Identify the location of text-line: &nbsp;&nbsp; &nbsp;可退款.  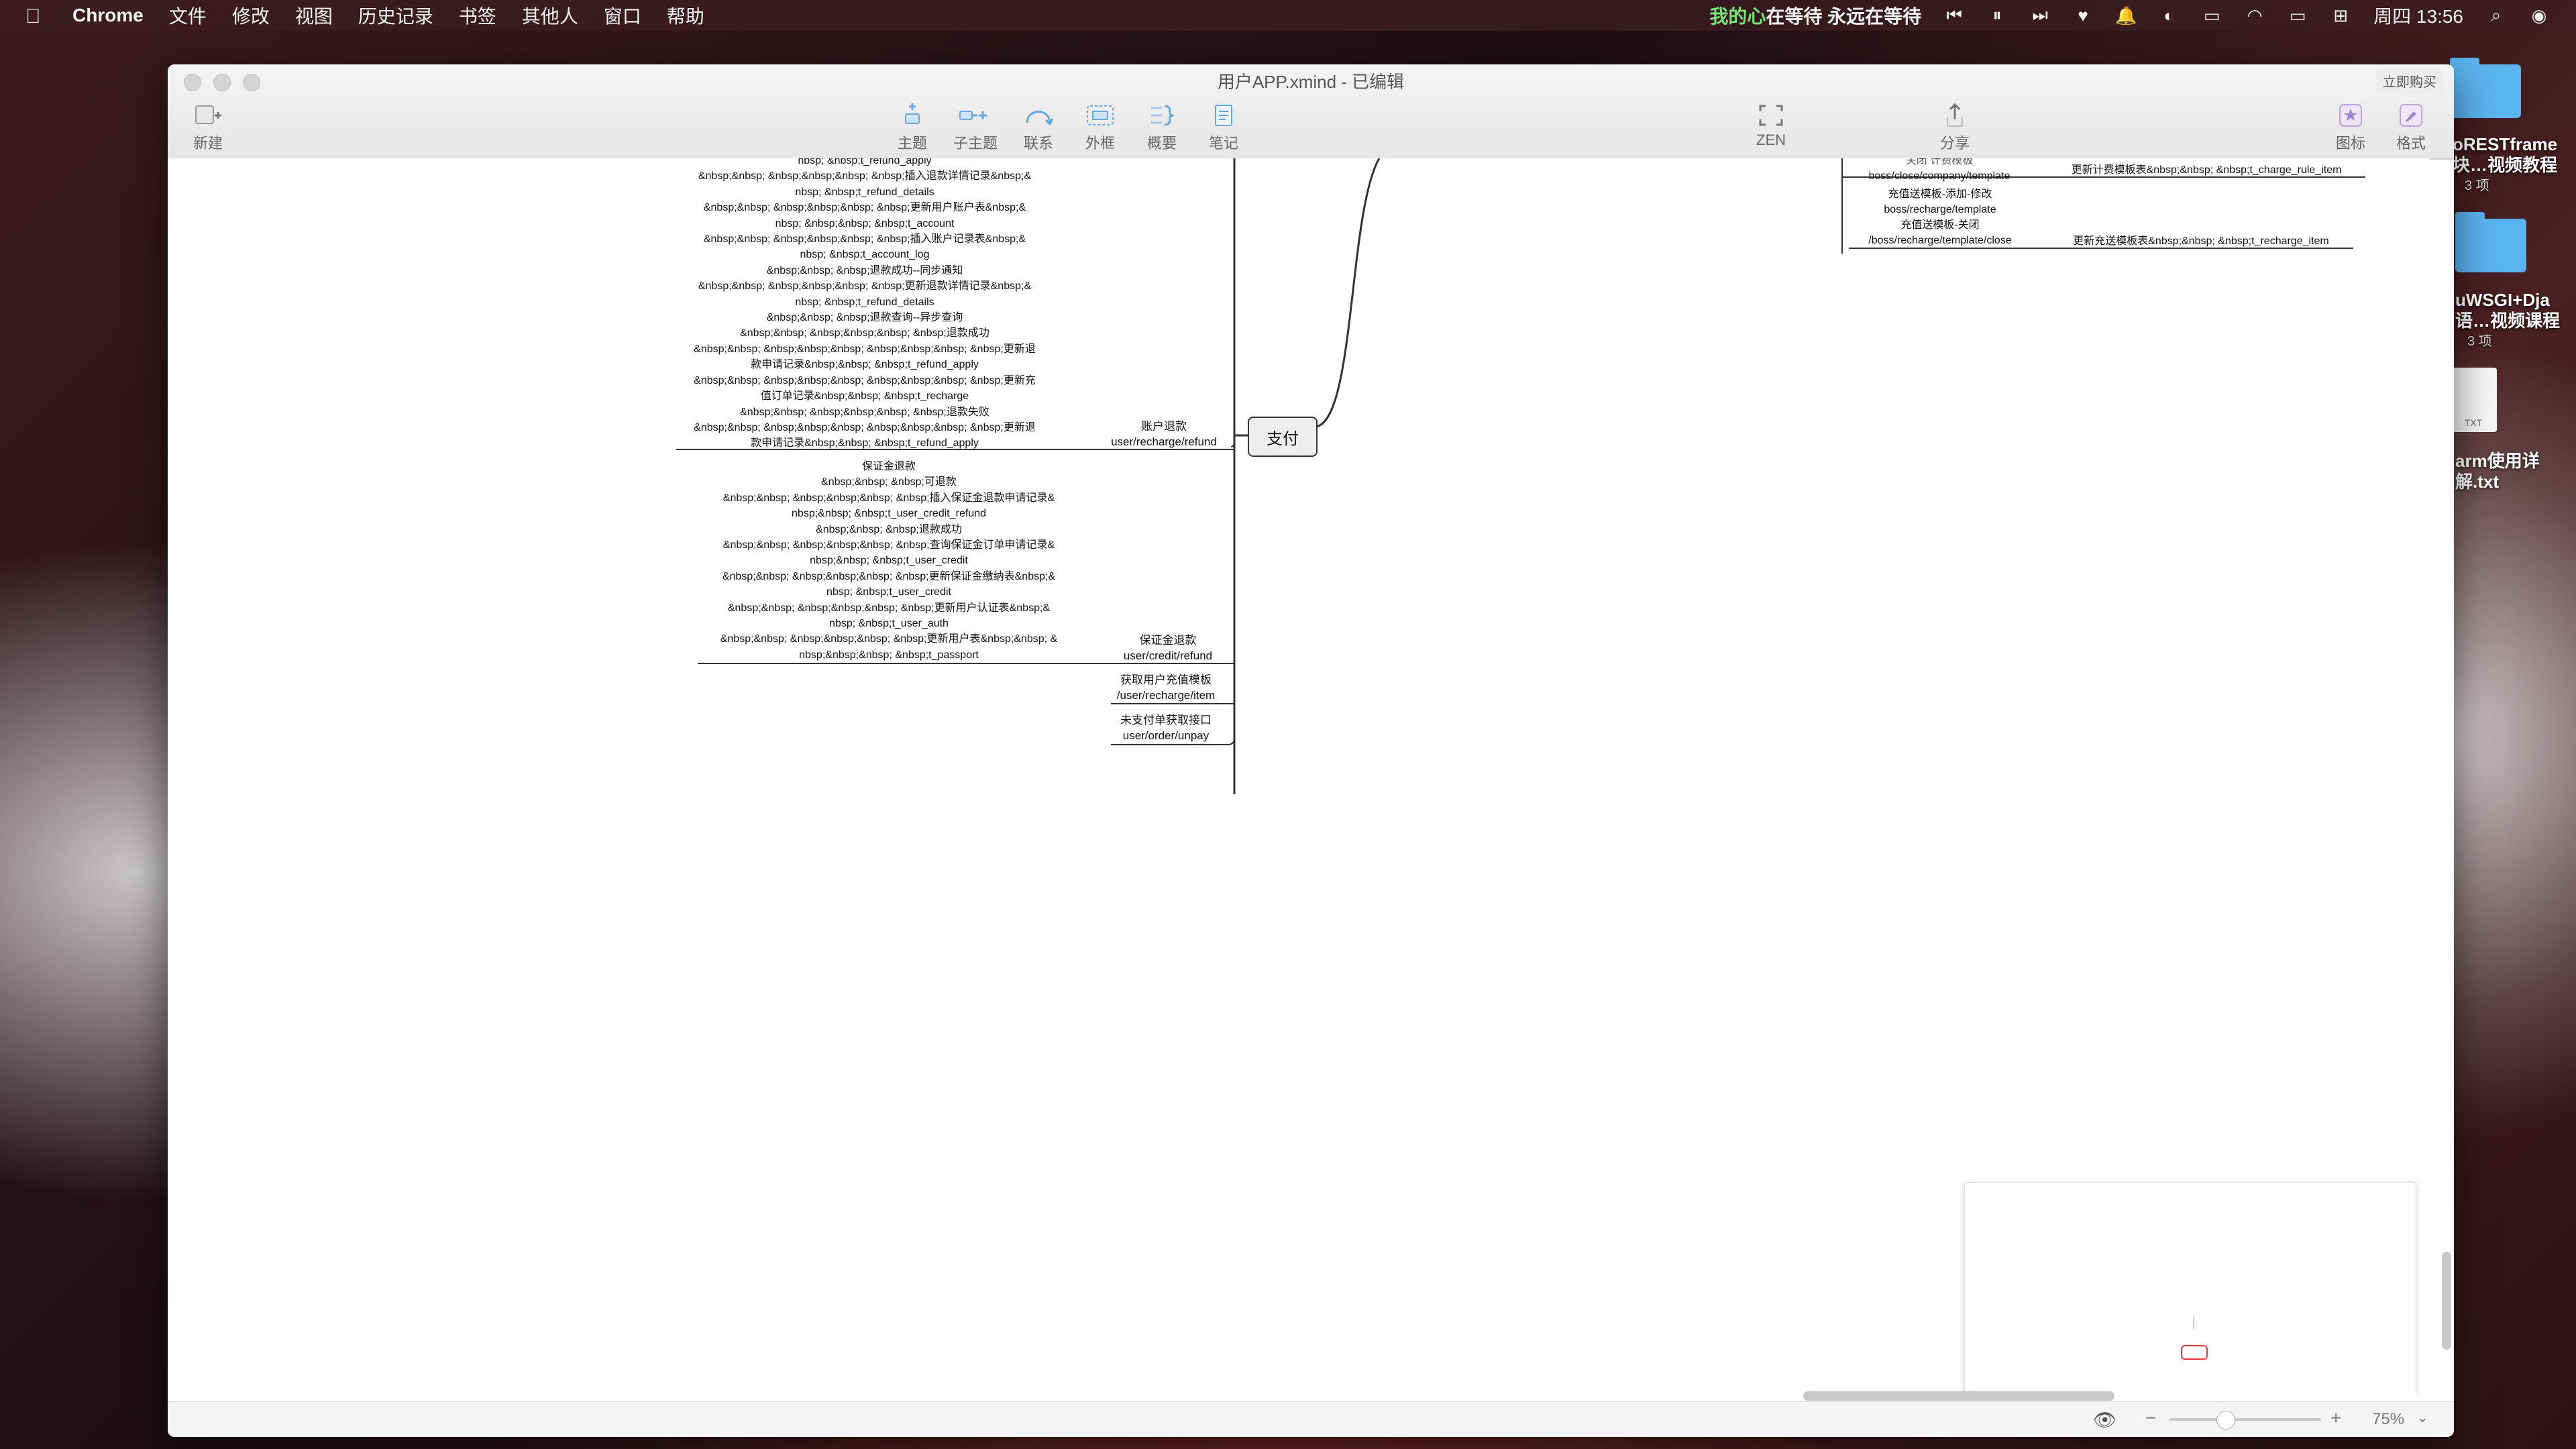
(889, 482).